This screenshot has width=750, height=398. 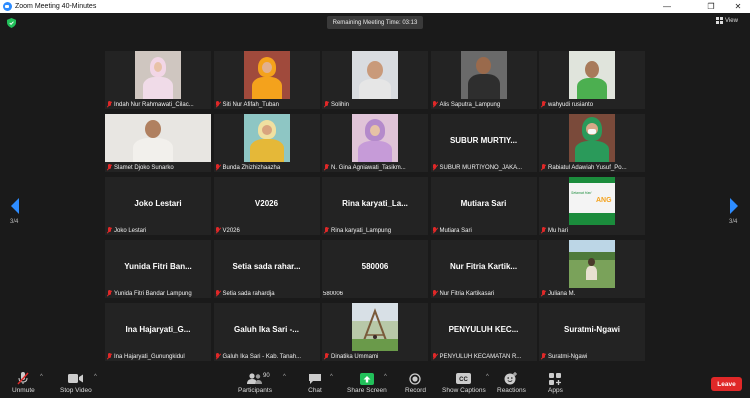 I want to click on remaining-time-badge: Remaining Meeting Time: 03:13, so click(x=375, y=22).